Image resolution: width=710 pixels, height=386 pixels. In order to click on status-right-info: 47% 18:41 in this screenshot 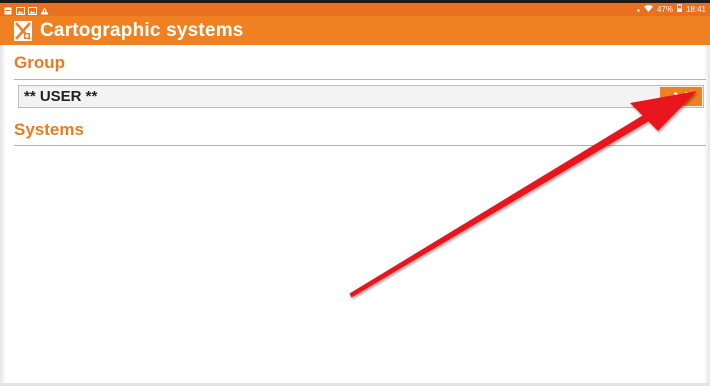, I will do `click(671, 9)`.